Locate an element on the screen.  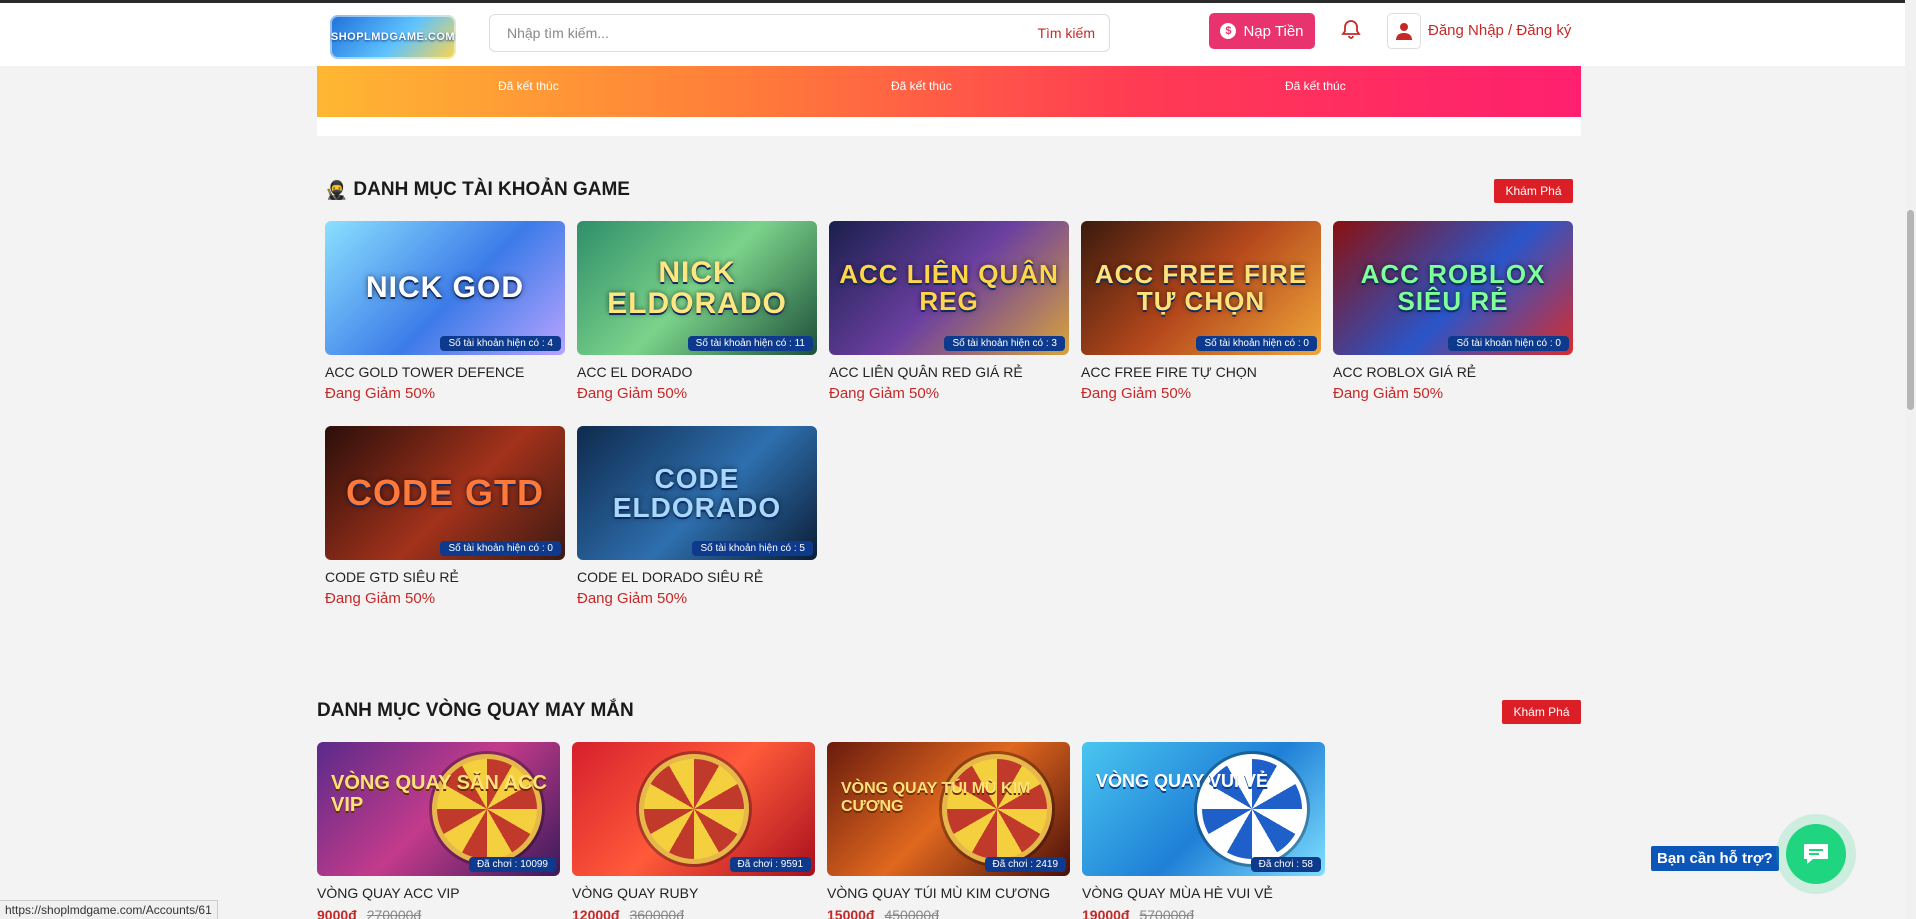
card-thumbnail: Đã chơi : 9591 is located at coordinates (693, 809).